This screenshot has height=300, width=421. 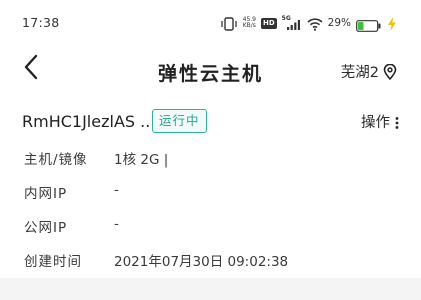 I want to click on wifi-icon, so click(x=315, y=23).